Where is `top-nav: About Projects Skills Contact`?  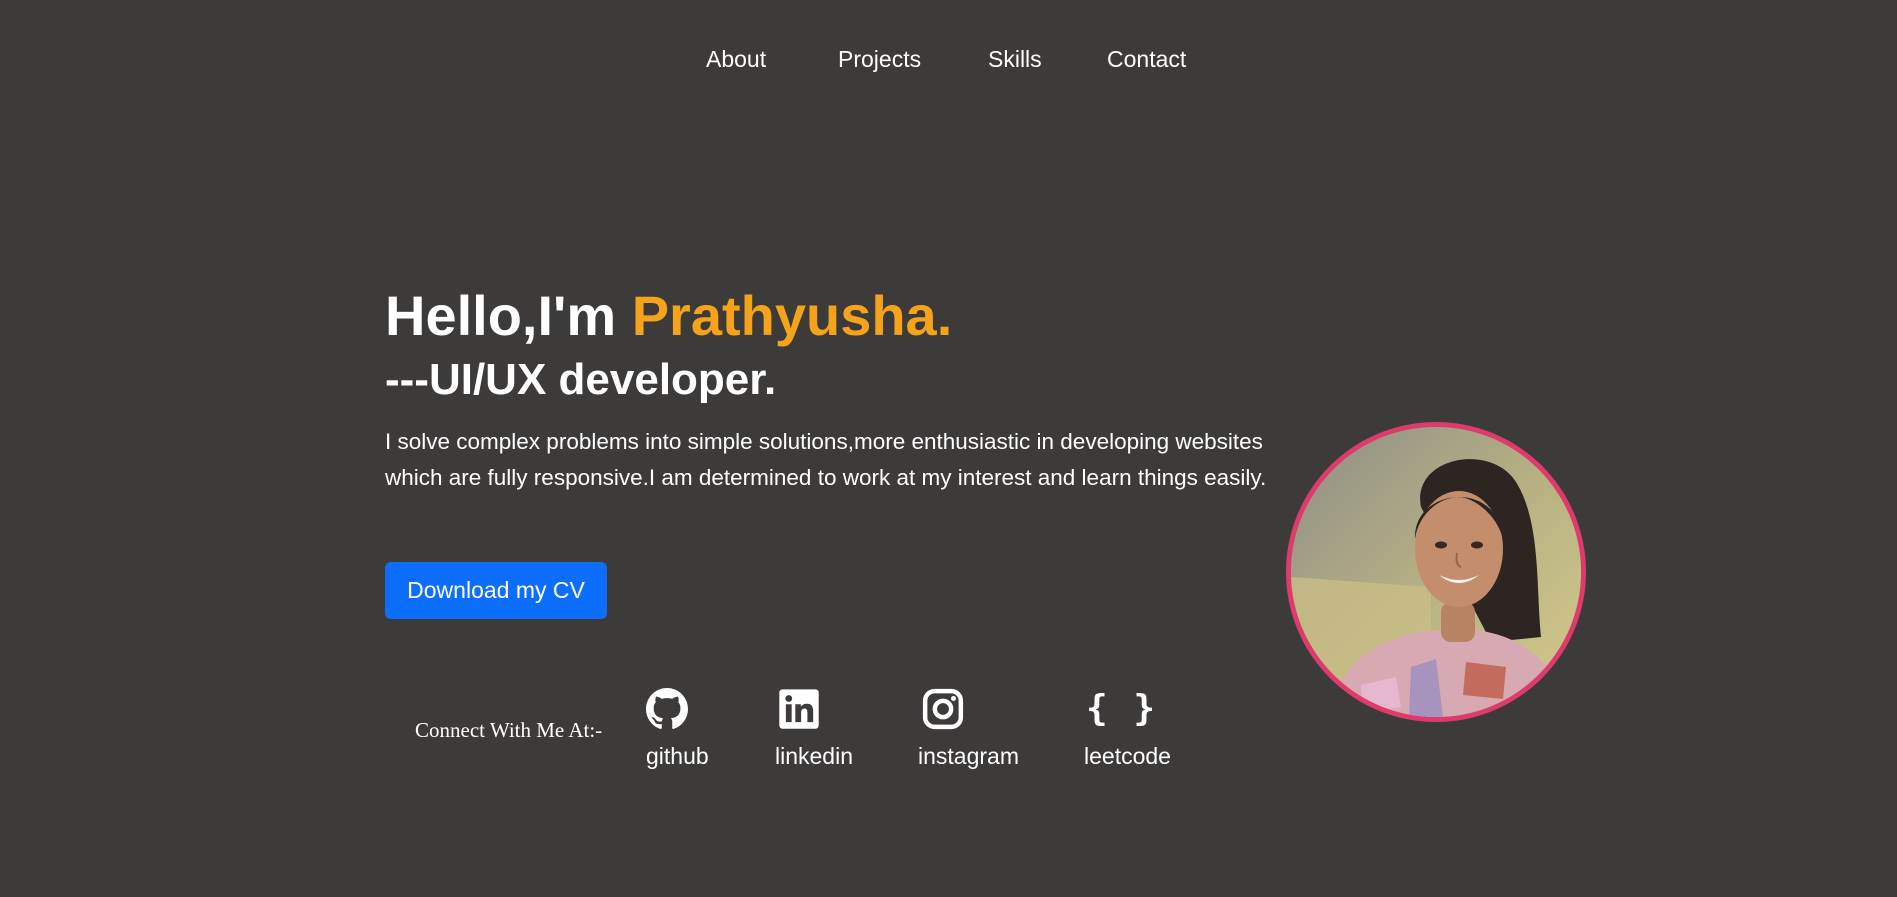
top-nav: About Projects Skills Contact is located at coordinates (948, 59).